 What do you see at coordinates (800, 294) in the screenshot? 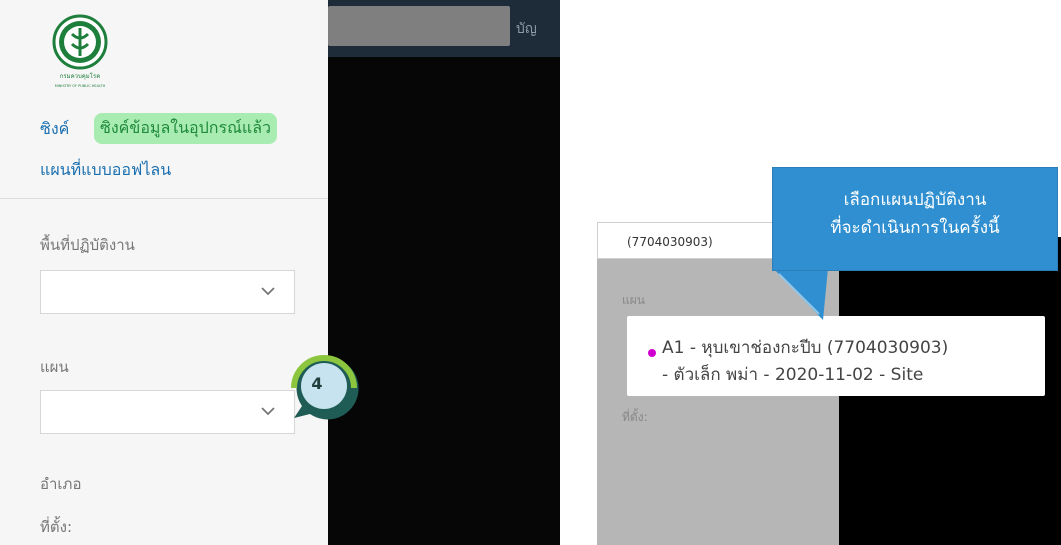
I see `tooltip-tail` at bounding box center [800, 294].